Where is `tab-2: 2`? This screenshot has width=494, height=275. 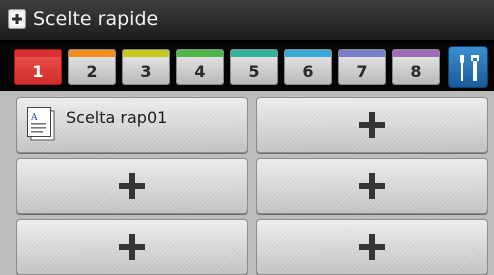 tab-2: 2 is located at coordinates (92, 67).